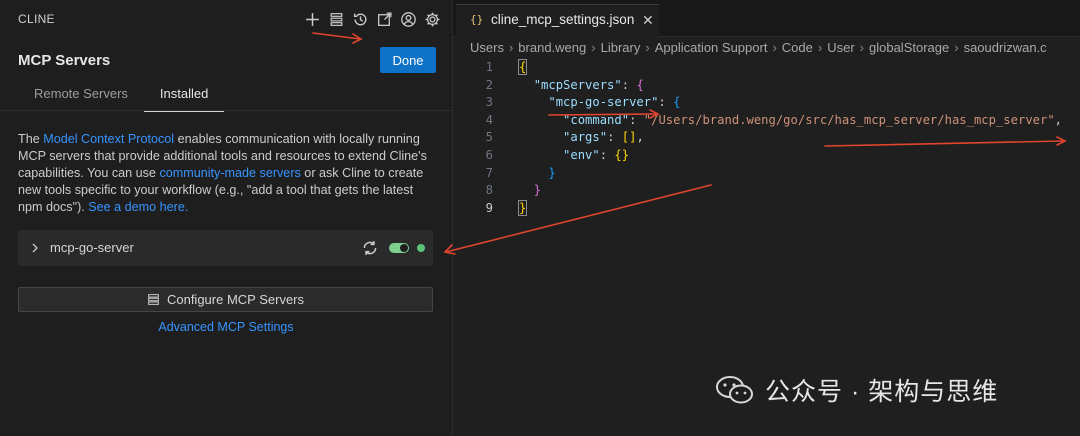  Describe the element at coordinates (226, 327) in the screenshot. I see `advanced-mcp-settings-link: Advanced MCP Settings` at that location.